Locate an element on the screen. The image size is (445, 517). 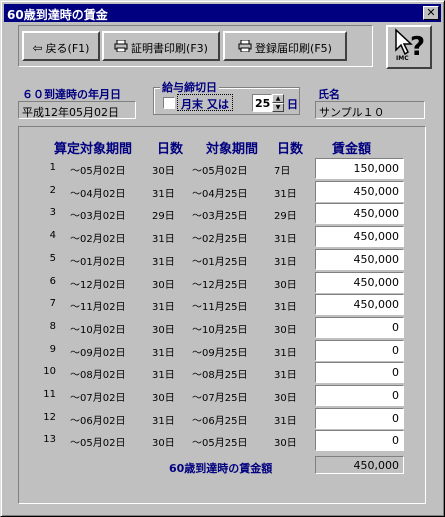
calc-period-end: ～11月02日 is located at coordinates (98, 307).